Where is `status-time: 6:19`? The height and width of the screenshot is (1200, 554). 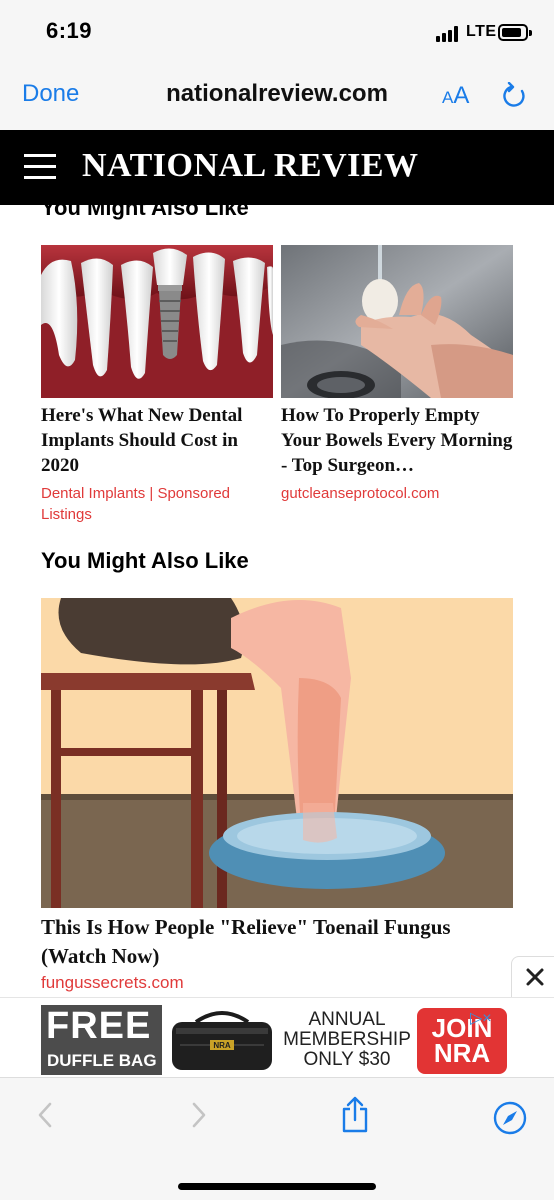 status-time: 6:19 is located at coordinates (69, 30).